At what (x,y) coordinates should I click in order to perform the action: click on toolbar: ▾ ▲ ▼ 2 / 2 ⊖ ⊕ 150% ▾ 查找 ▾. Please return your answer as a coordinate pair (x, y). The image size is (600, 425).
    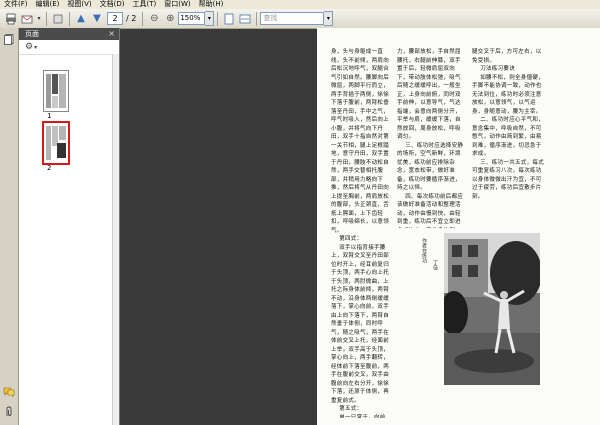
    Looking at the image, I should click on (300, 19).